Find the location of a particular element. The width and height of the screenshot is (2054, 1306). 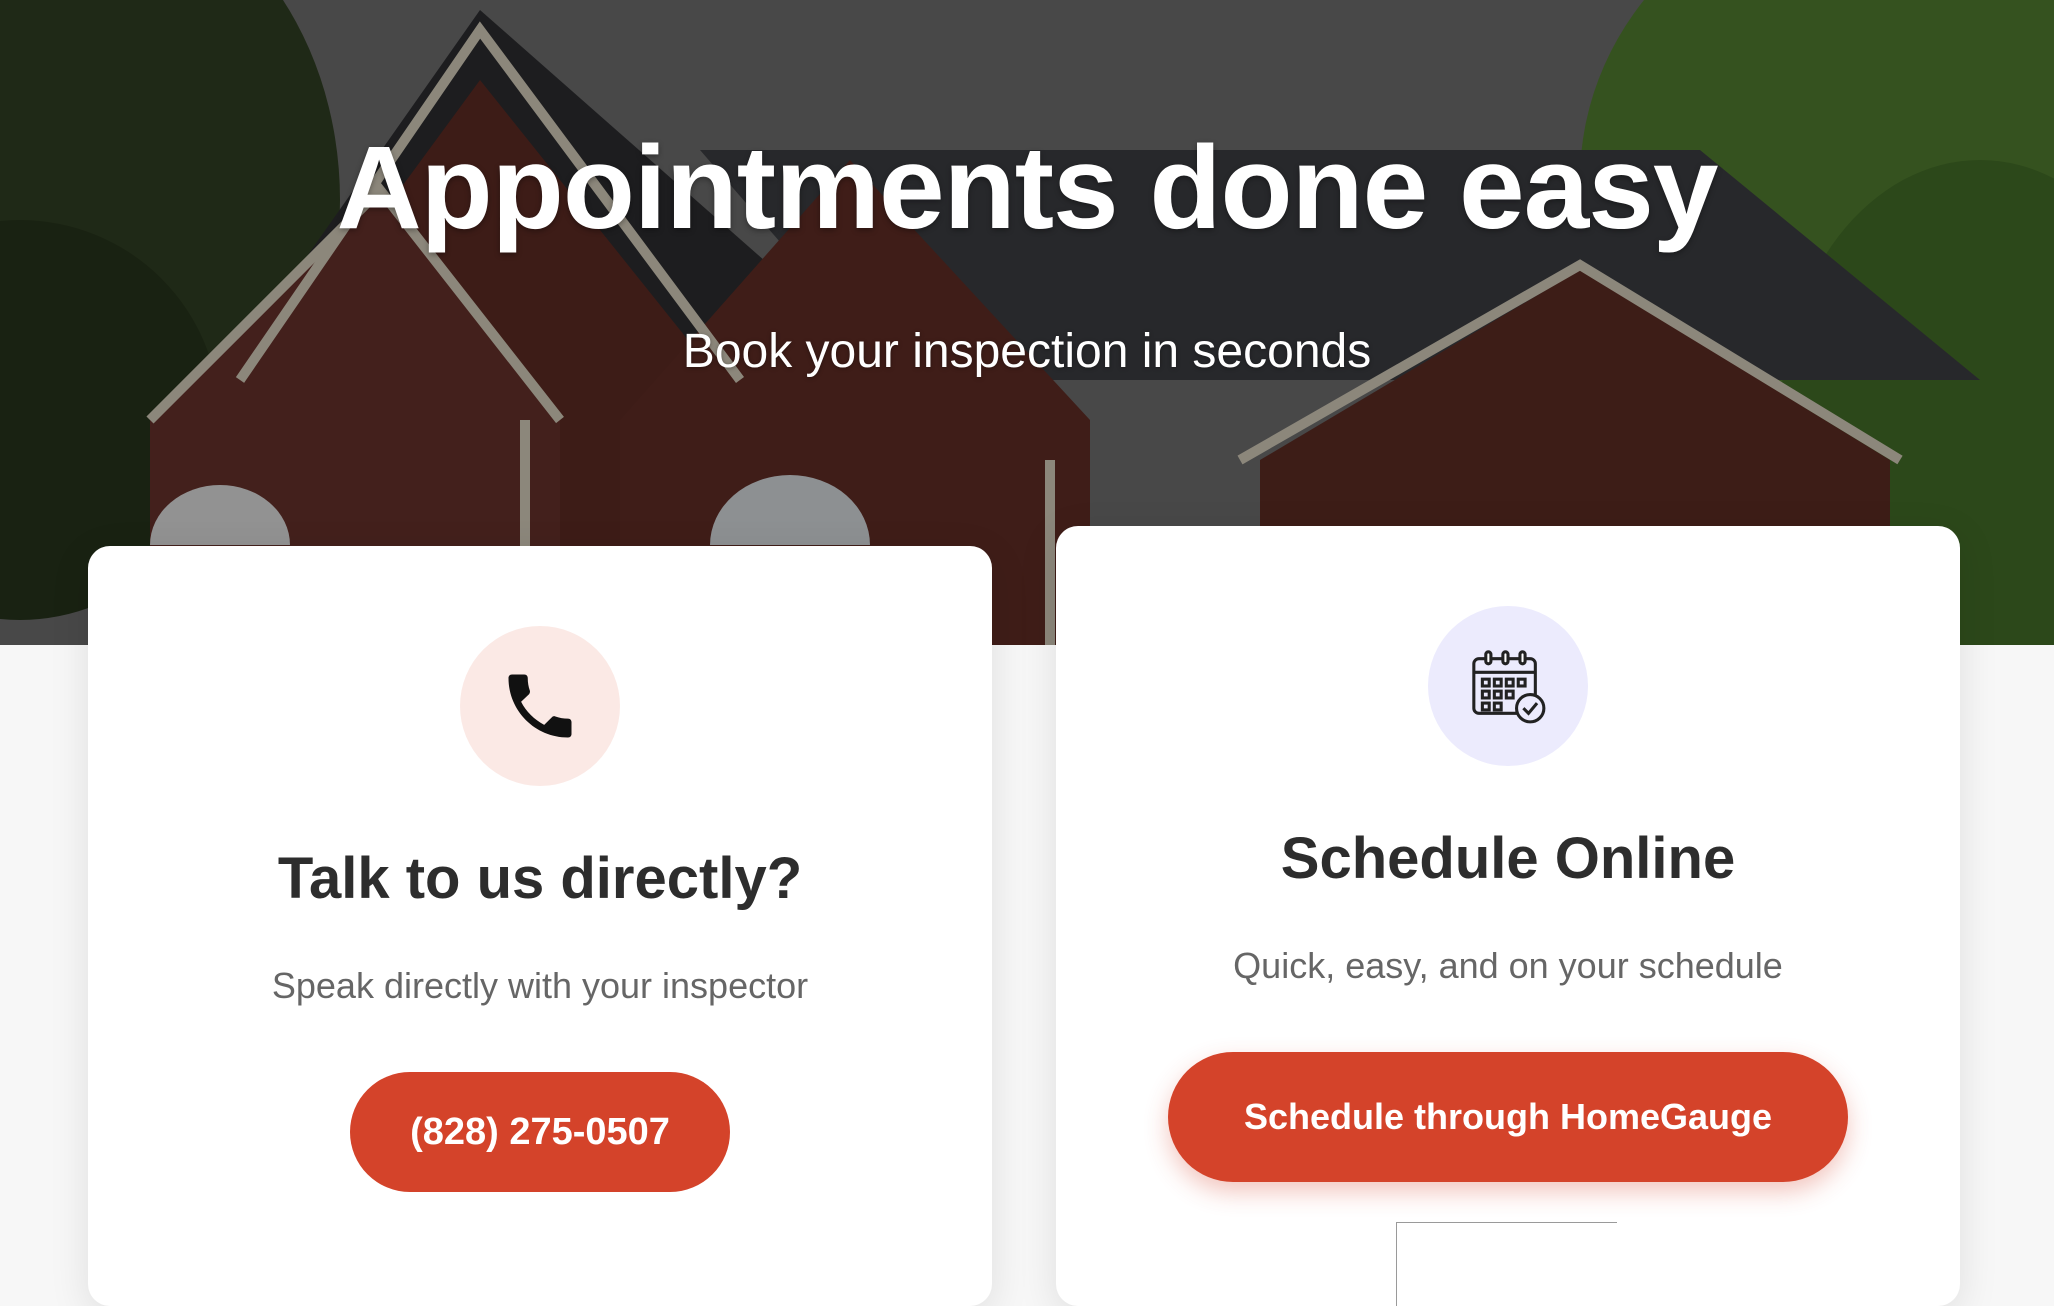

schedule-homegauge-button: Schedule through HomeGauge is located at coordinates (1508, 1117).